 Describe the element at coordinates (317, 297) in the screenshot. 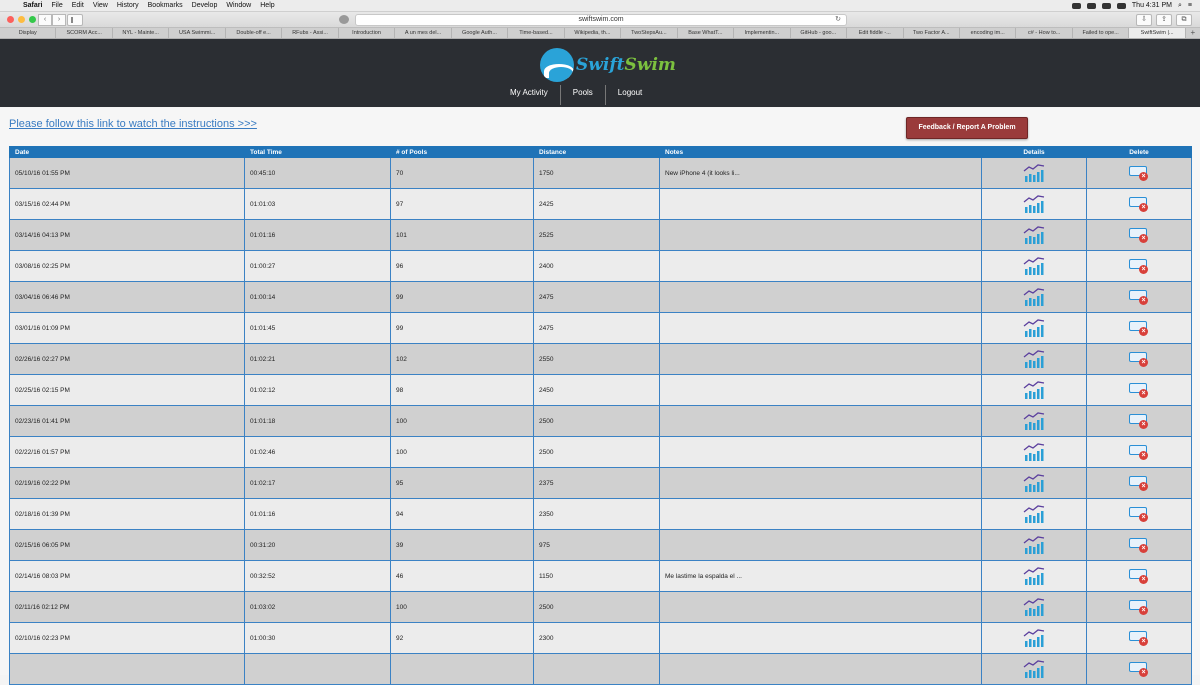

I see `cell-total-time: 01:00:14` at that location.